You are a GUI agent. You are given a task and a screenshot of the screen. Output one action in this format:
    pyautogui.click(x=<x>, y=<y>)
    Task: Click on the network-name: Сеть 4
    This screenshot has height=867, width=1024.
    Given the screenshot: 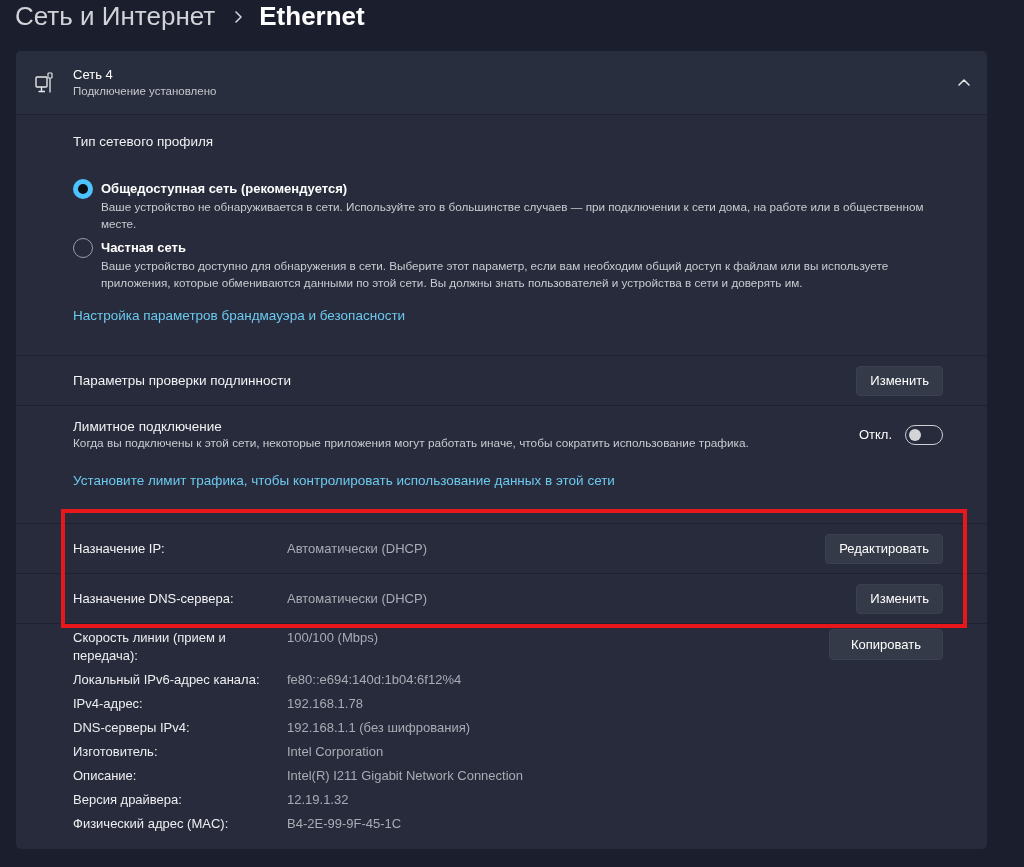 What is the action you would take?
    pyautogui.click(x=93, y=75)
    